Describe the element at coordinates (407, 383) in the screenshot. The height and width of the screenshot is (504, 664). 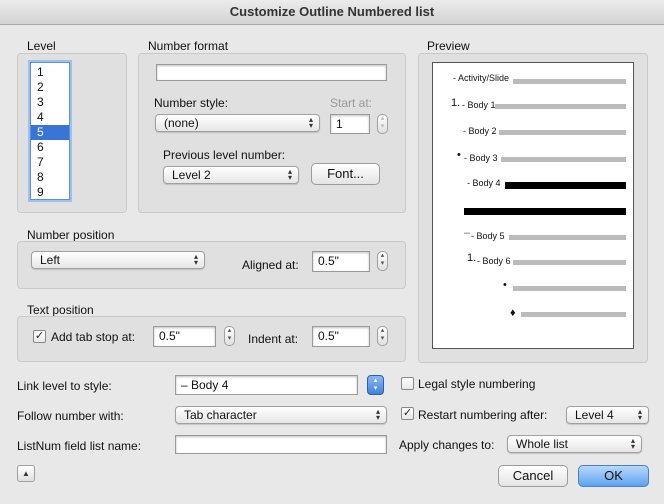
I see `legal-style-checkbox` at that location.